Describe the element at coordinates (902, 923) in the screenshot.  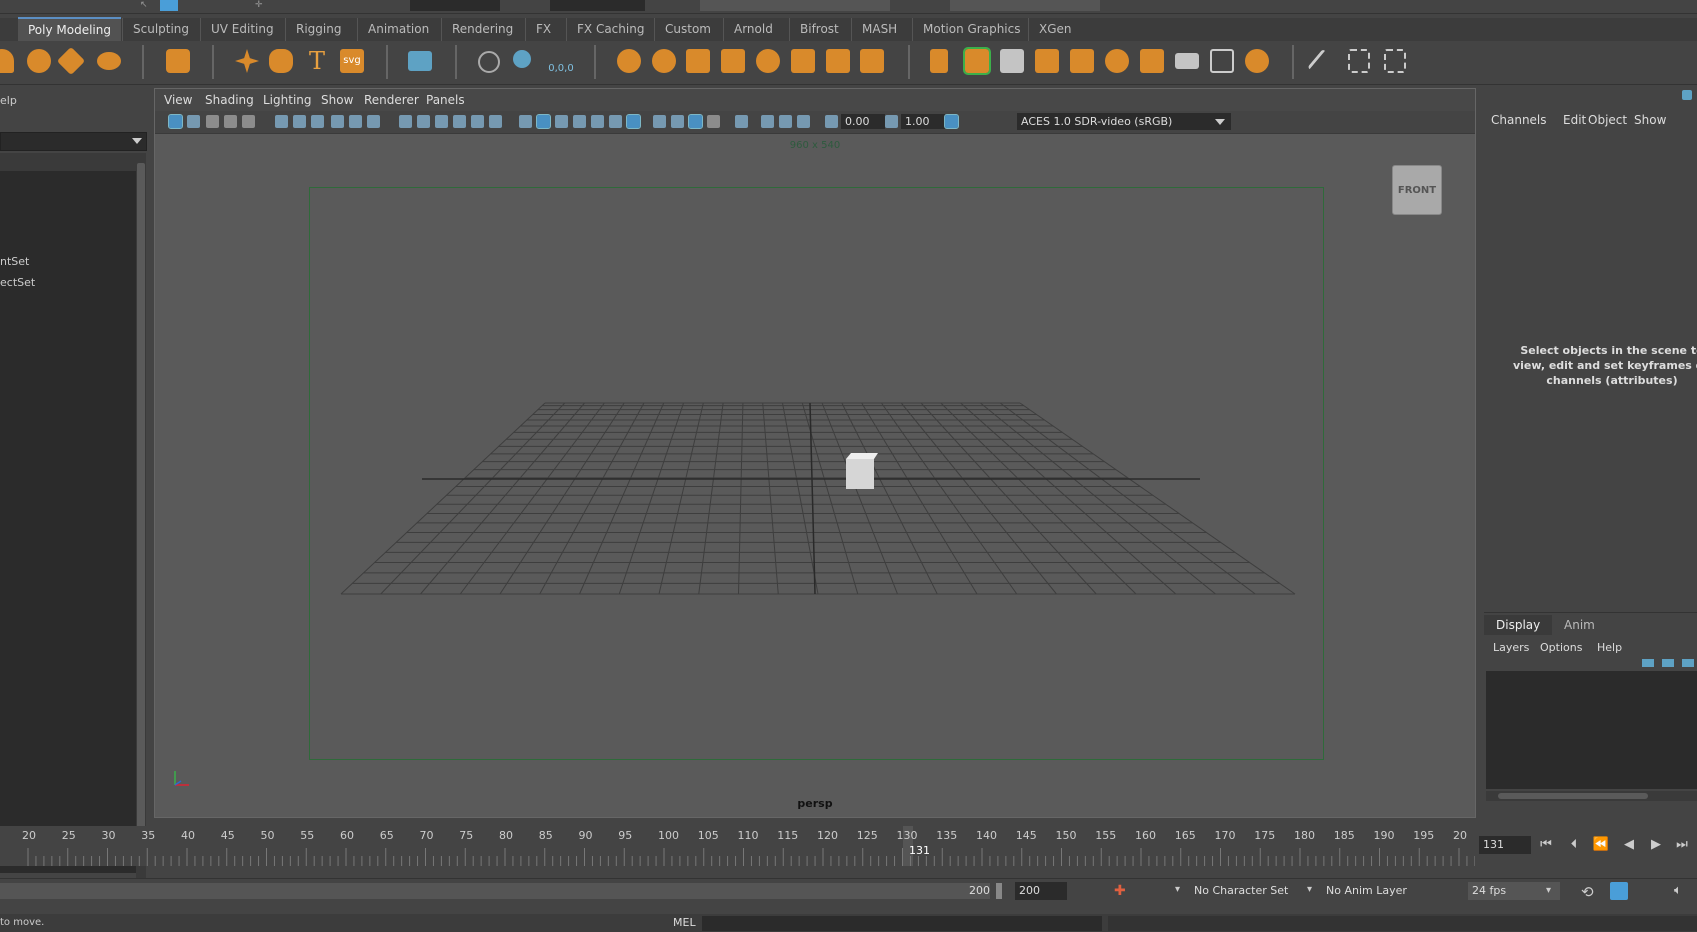
I see `command-input` at that location.